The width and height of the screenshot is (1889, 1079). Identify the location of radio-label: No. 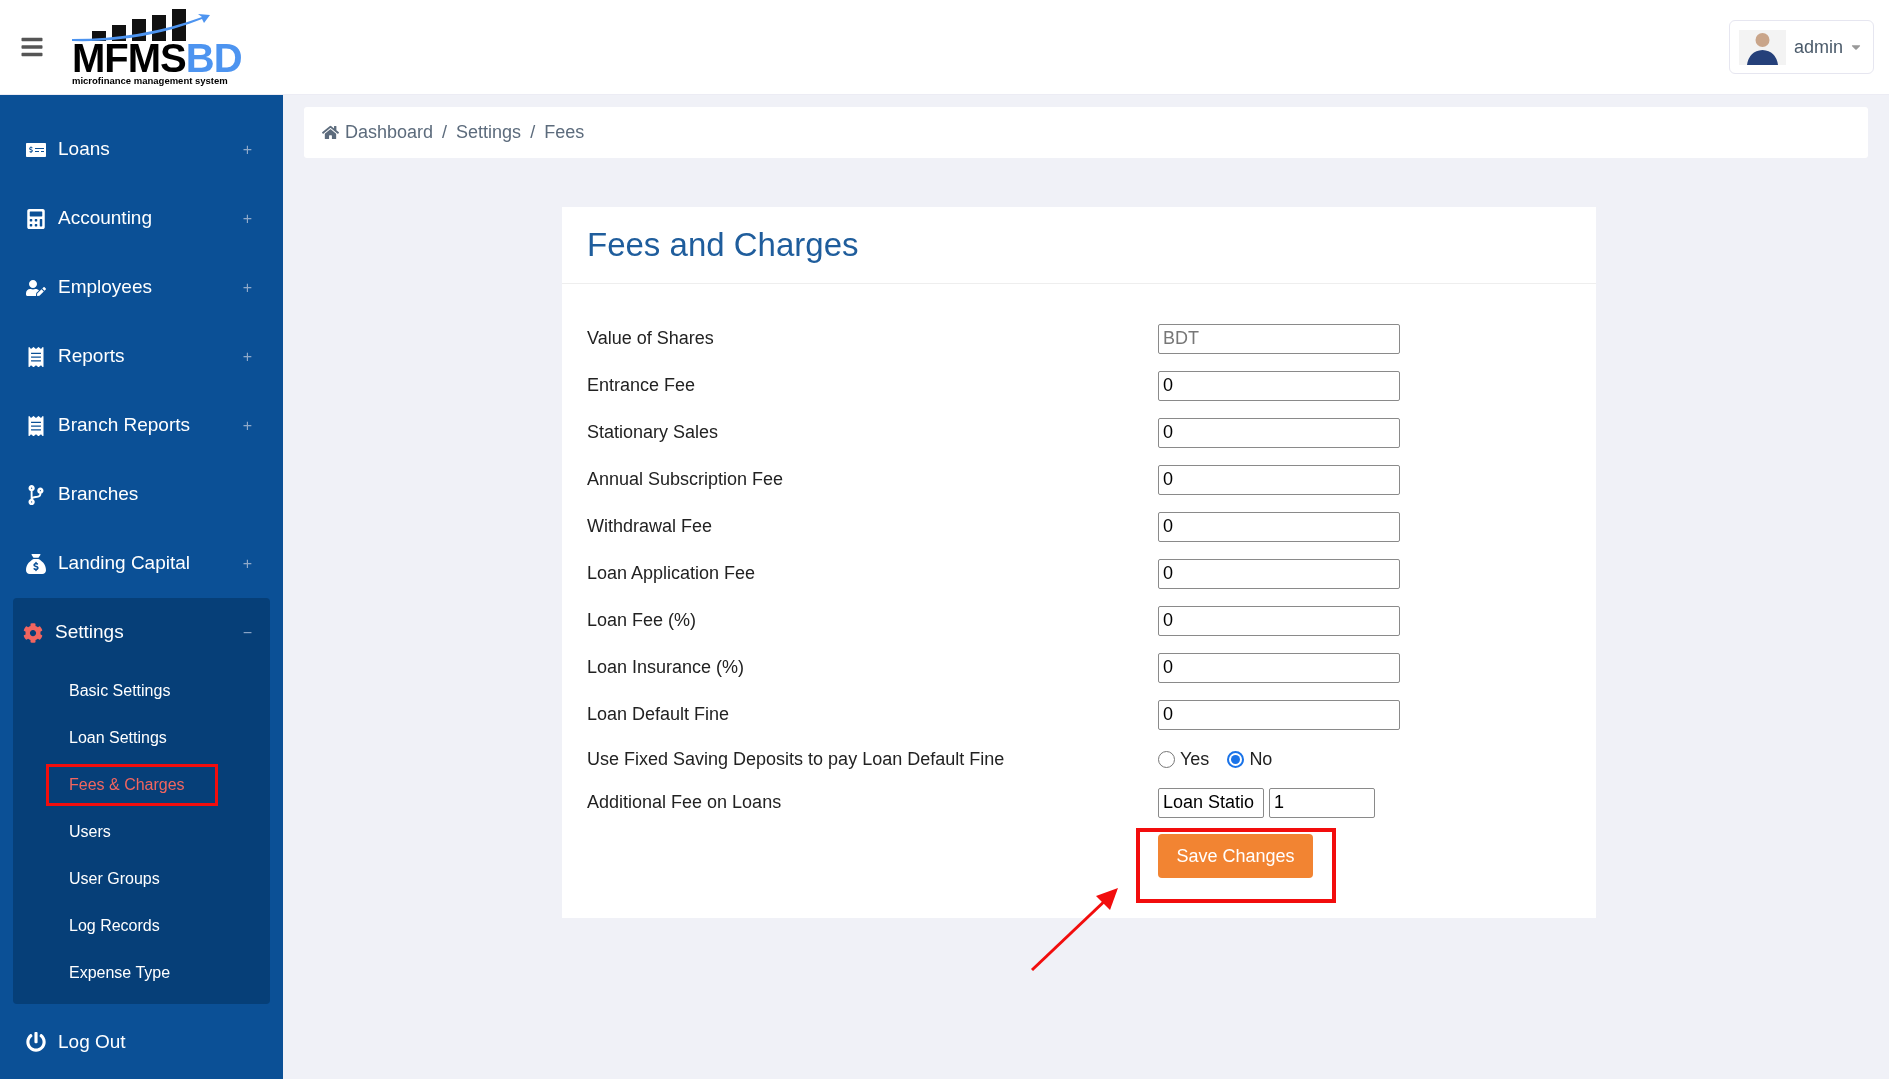
(1261, 759).